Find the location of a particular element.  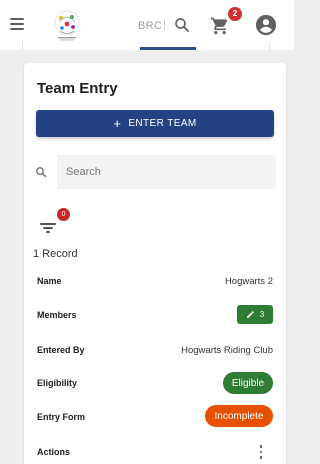

active-tab-indicator is located at coordinates (168, 48).